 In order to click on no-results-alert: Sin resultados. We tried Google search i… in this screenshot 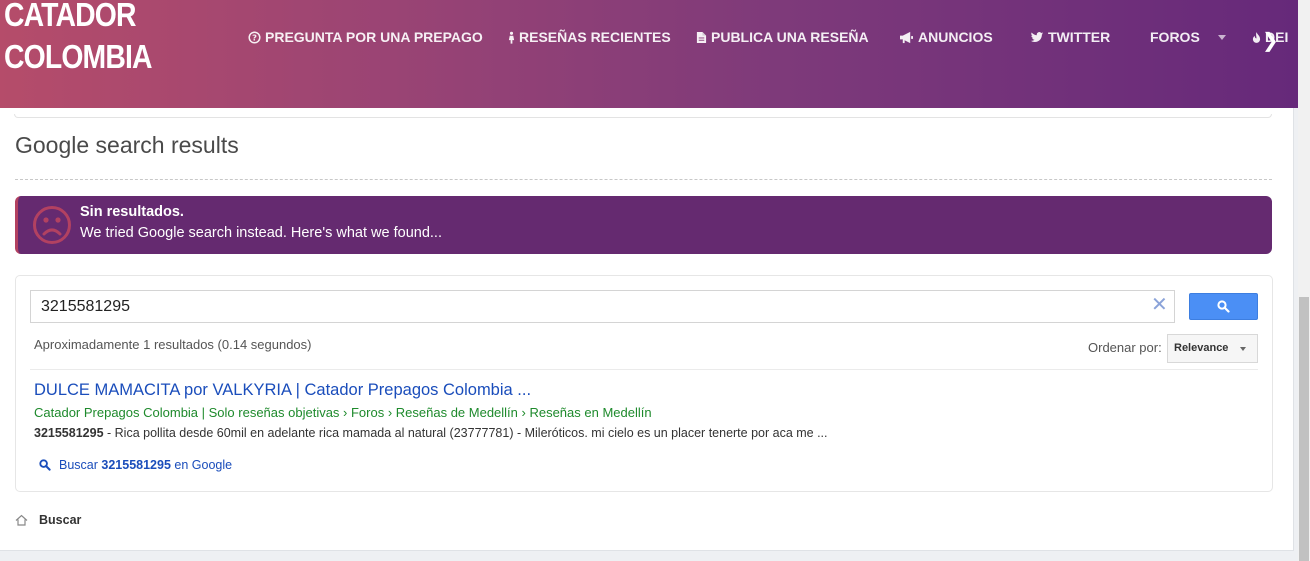, I will do `click(643, 225)`.